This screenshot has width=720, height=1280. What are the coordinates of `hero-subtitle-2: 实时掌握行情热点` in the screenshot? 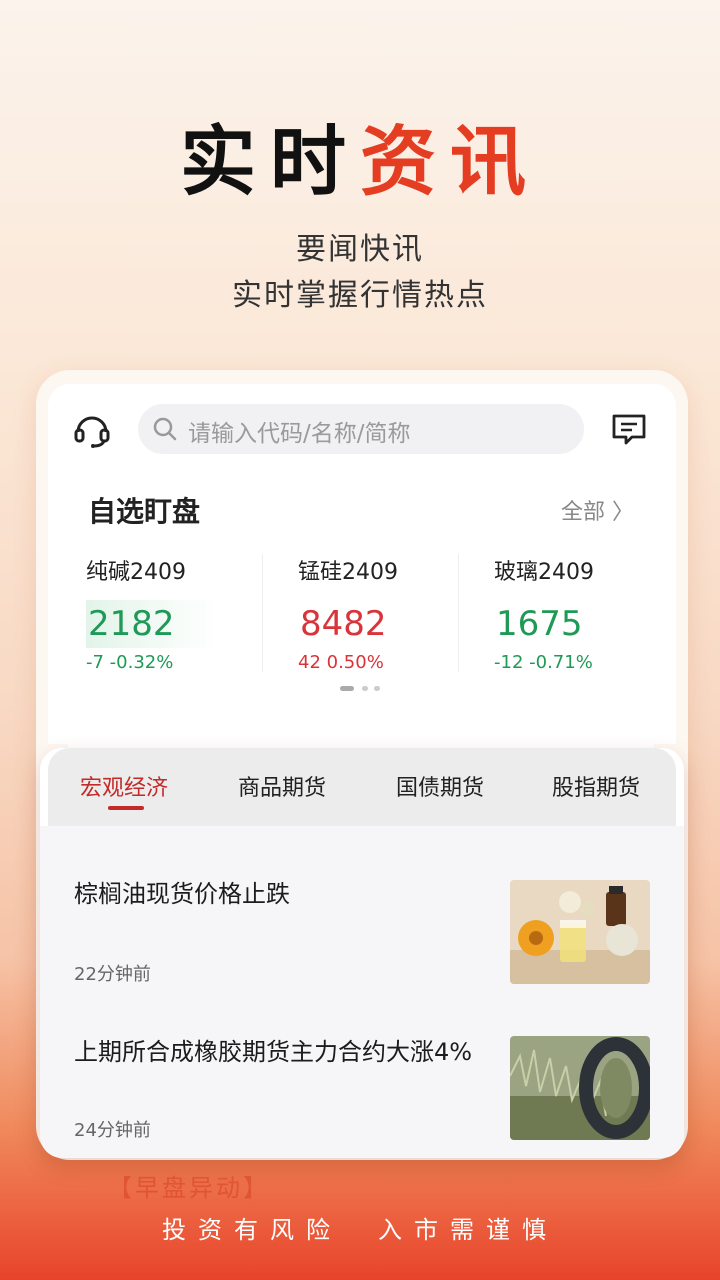 It's located at (360, 295).